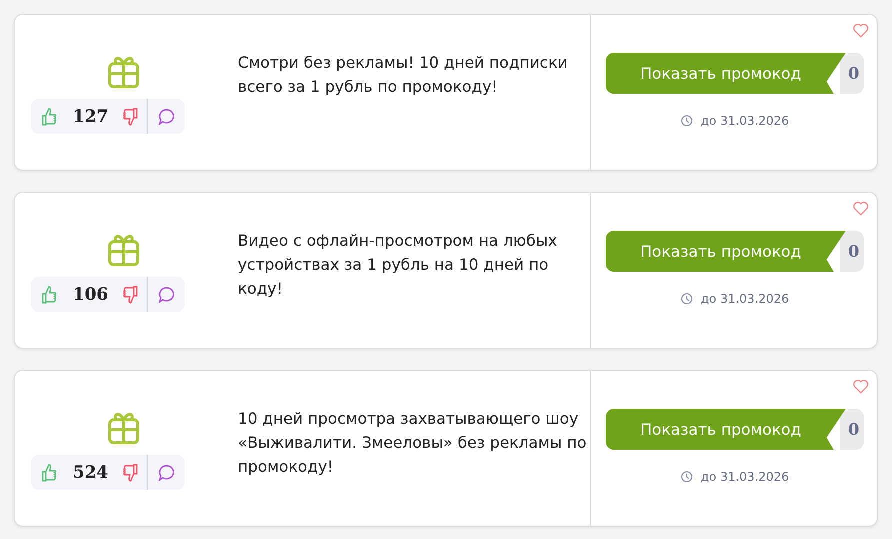  I want to click on offer-description: 10 дней просмотра захватывающего шоу «Выживалити. Змееловы» без рекламы по промокоду!, so click(412, 443).